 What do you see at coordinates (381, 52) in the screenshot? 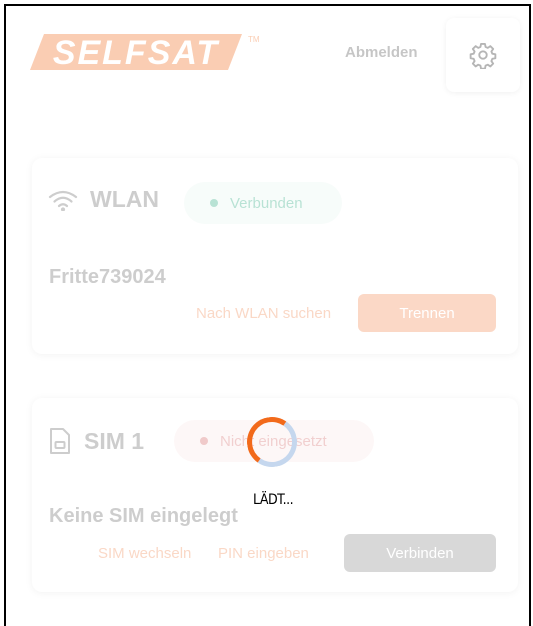
I see `logout-link: Abmelden` at bounding box center [381, 52].